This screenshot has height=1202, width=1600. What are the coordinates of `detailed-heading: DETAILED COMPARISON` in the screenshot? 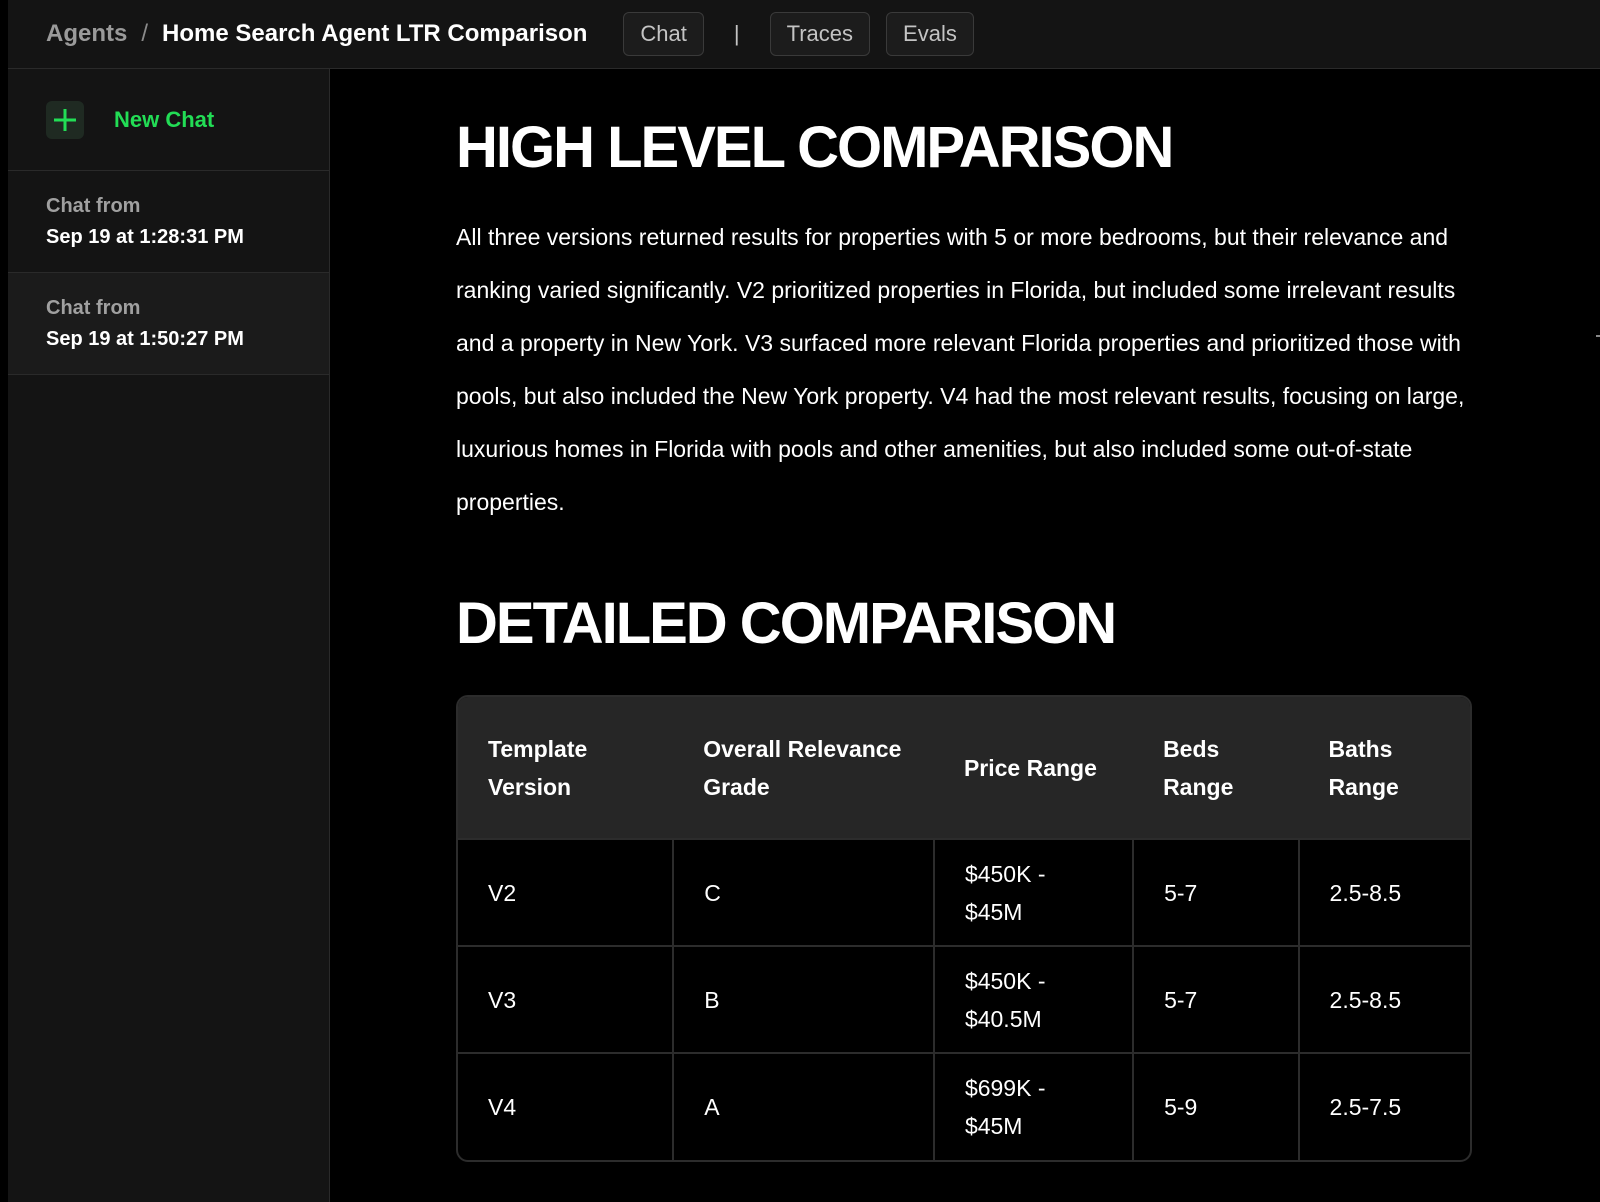 It's located at (786, 623).